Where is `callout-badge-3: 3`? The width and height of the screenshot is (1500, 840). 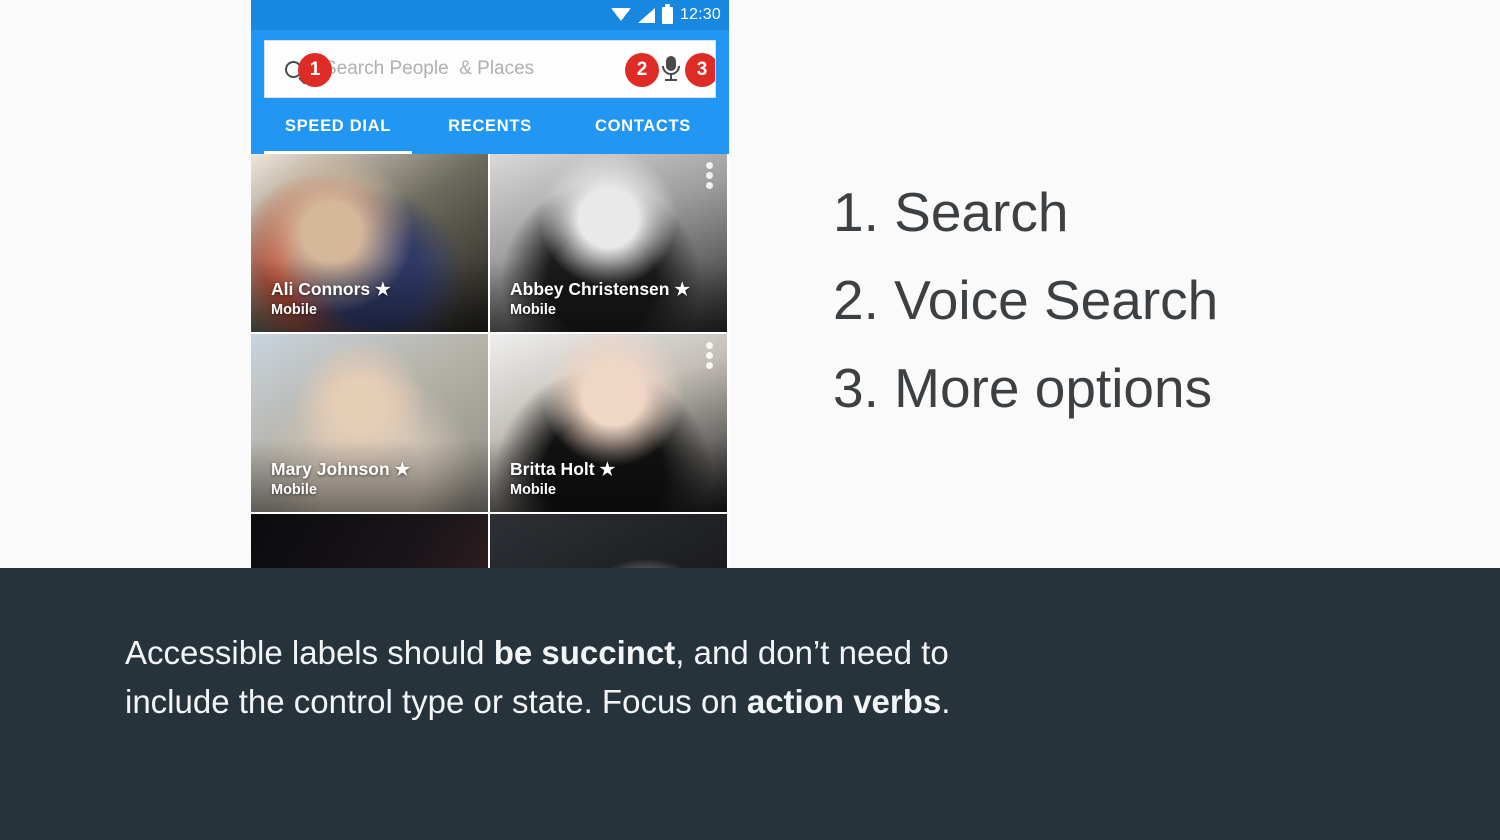 callout-badge-3: 3 is located at coordinates (700, 70).